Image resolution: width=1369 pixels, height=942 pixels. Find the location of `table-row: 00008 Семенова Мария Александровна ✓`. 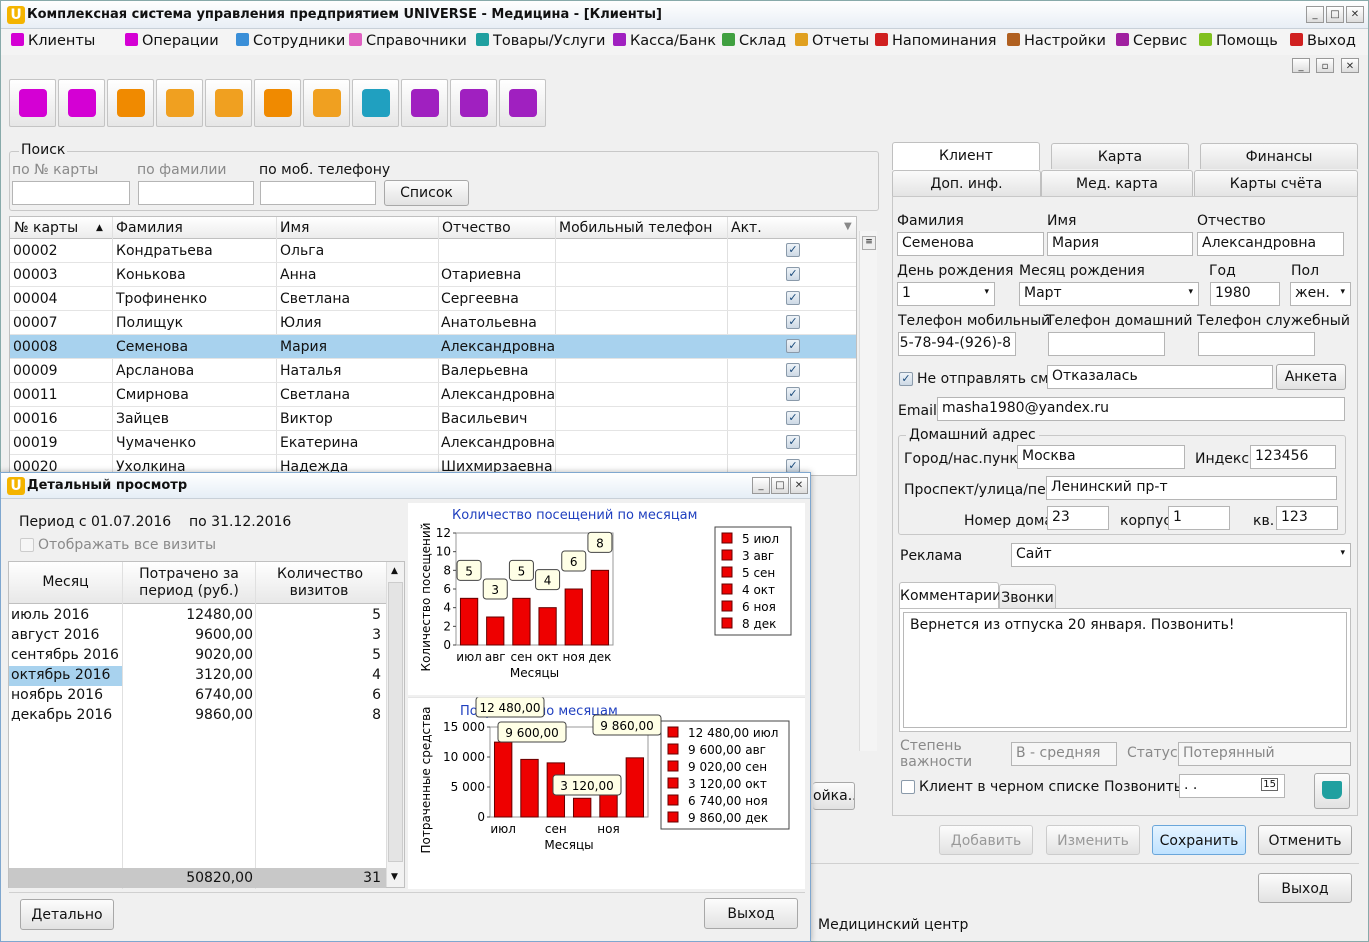

table-row: 00008 Семенова Мария Александровна ✓ is located at coordinates (433, 347).